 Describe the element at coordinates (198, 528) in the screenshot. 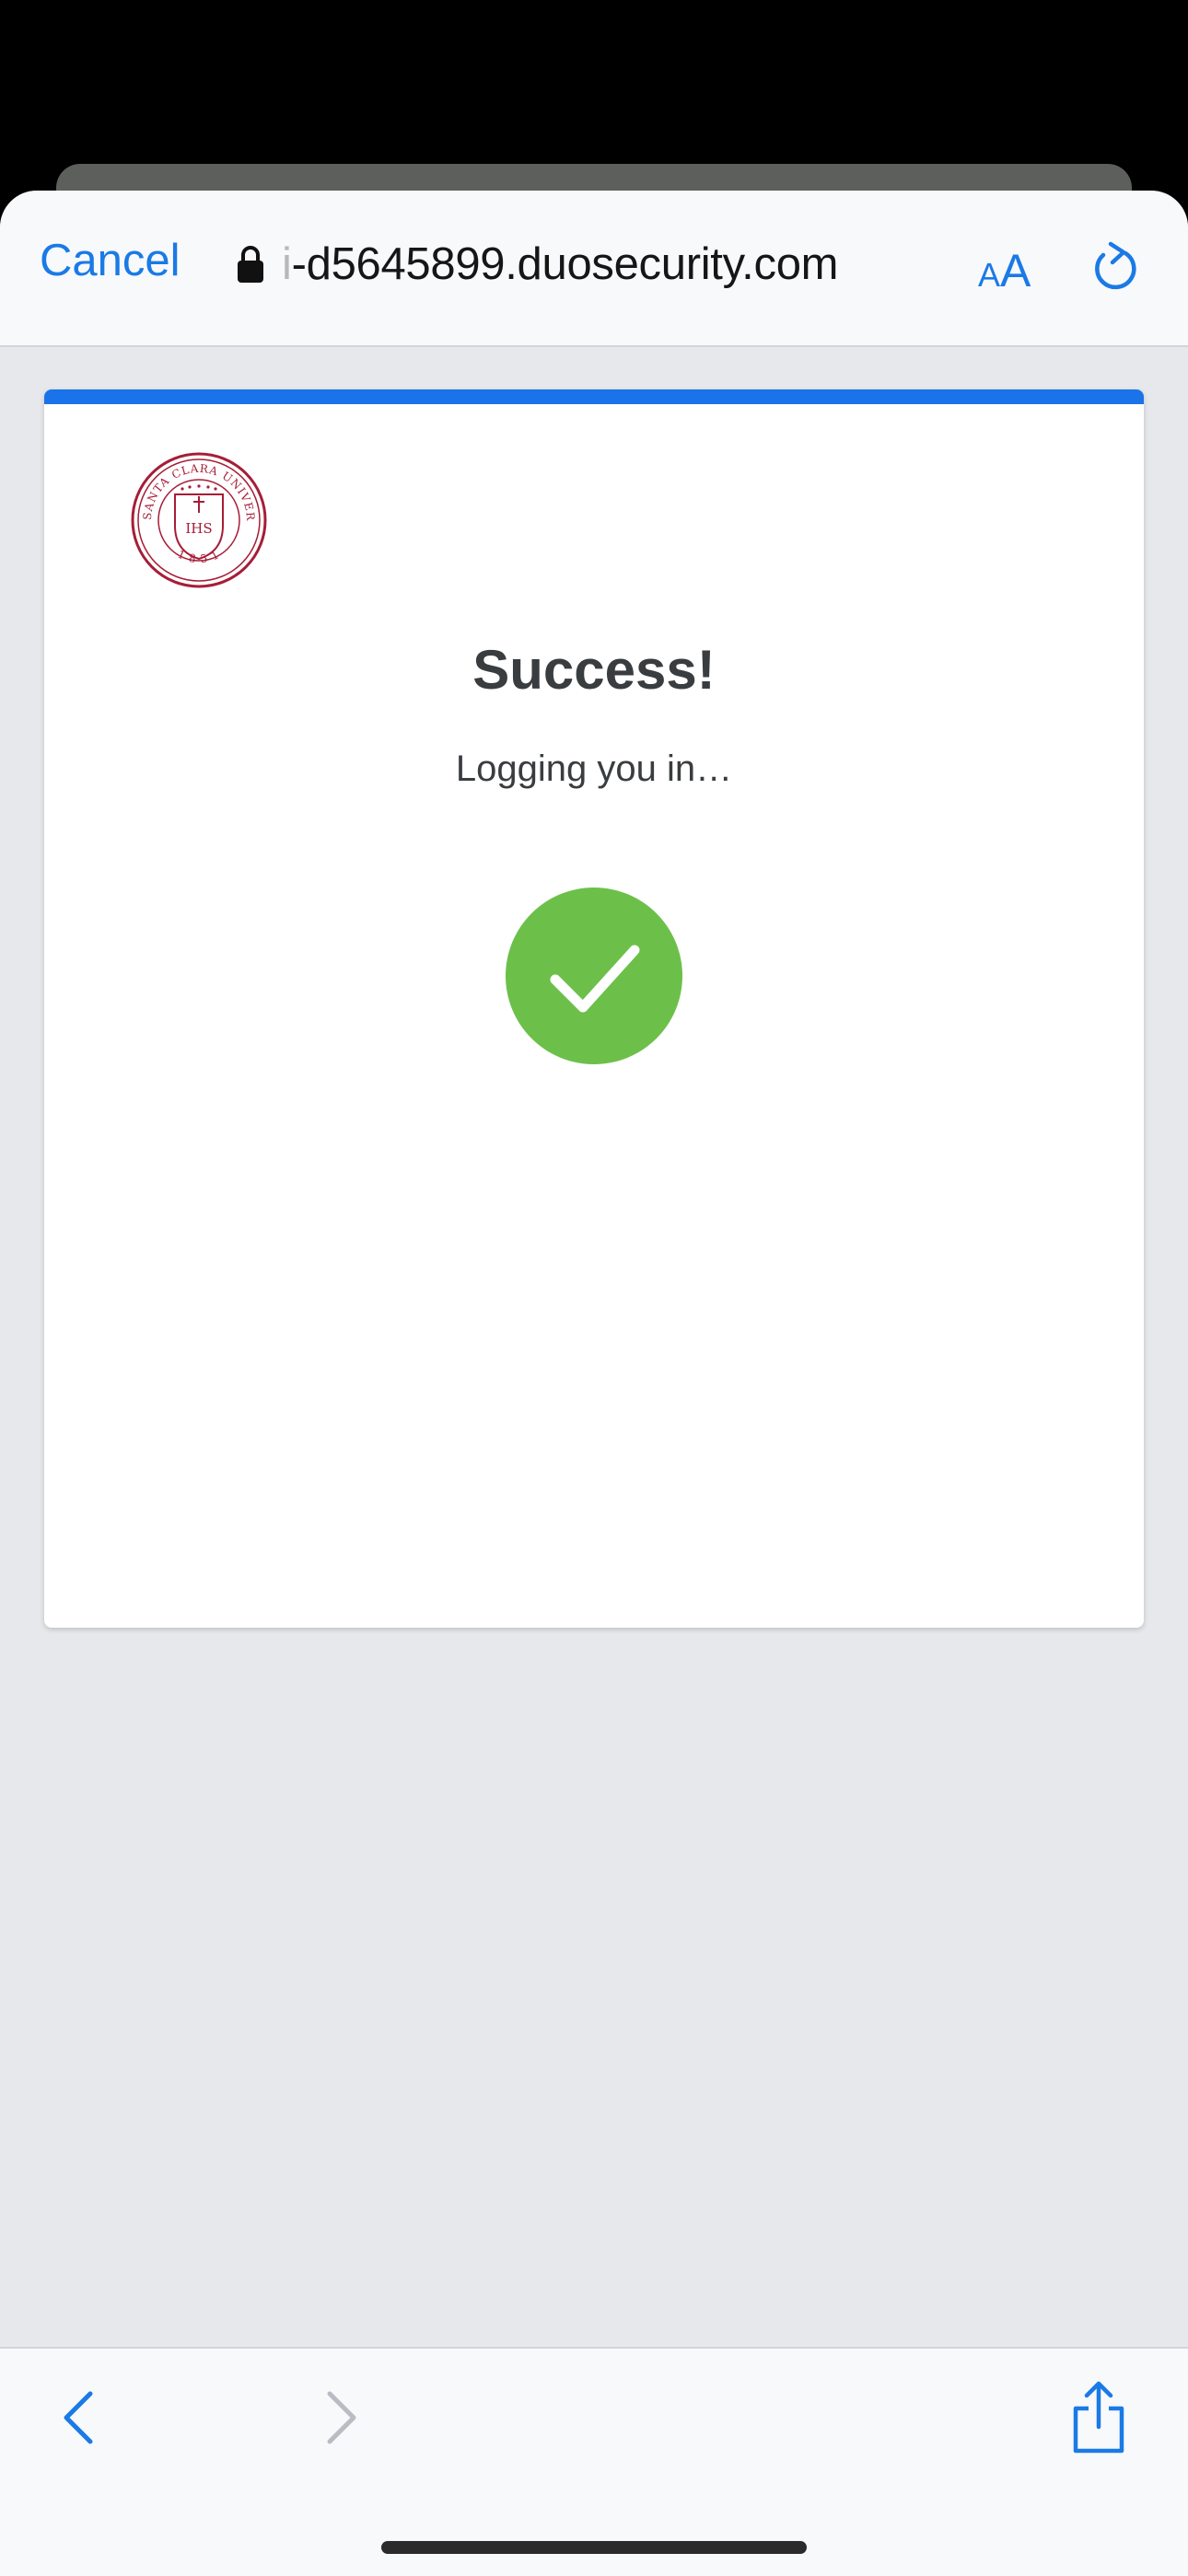

I see `seal-monogram: IHS` at that location.